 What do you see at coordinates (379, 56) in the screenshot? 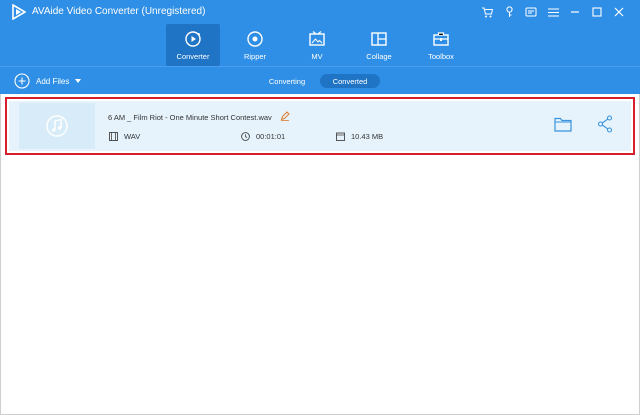
I see `tab-label: Collage` at bounding box center [379, 56].